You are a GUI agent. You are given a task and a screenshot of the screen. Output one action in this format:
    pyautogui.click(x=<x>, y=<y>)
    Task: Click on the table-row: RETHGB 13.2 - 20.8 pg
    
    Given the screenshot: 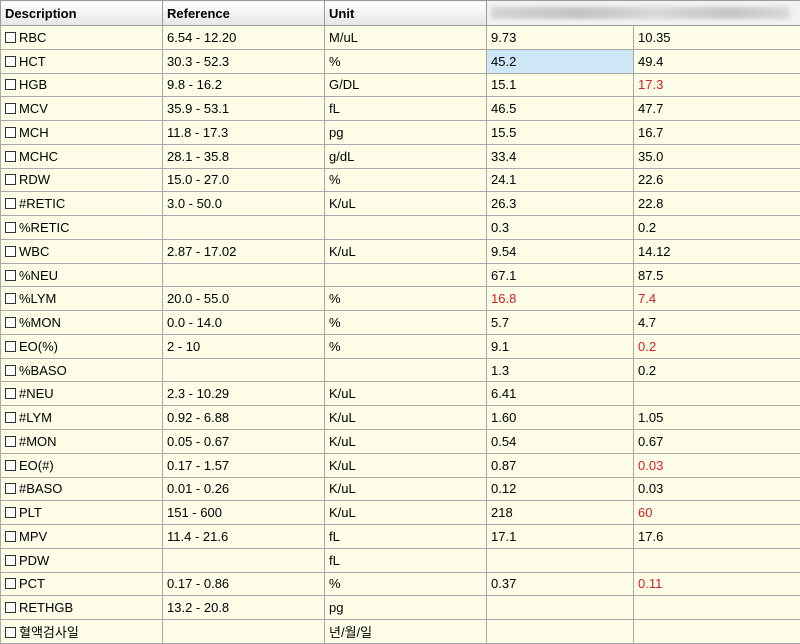 What is the action you would take?
    pyautogui.click(x=400, y=608)
    